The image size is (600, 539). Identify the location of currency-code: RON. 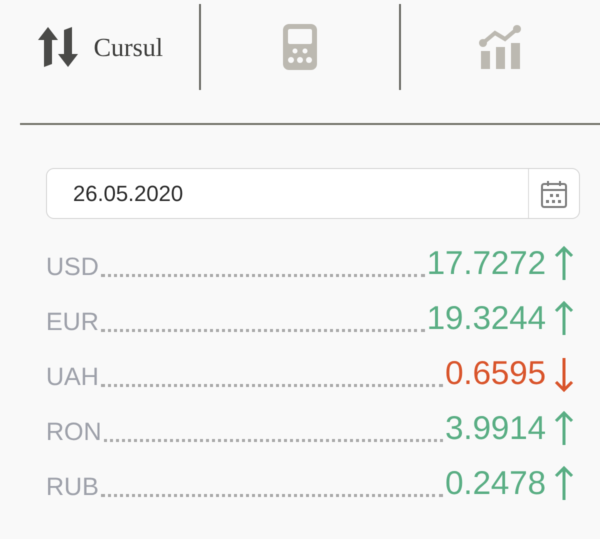
(74, 432).